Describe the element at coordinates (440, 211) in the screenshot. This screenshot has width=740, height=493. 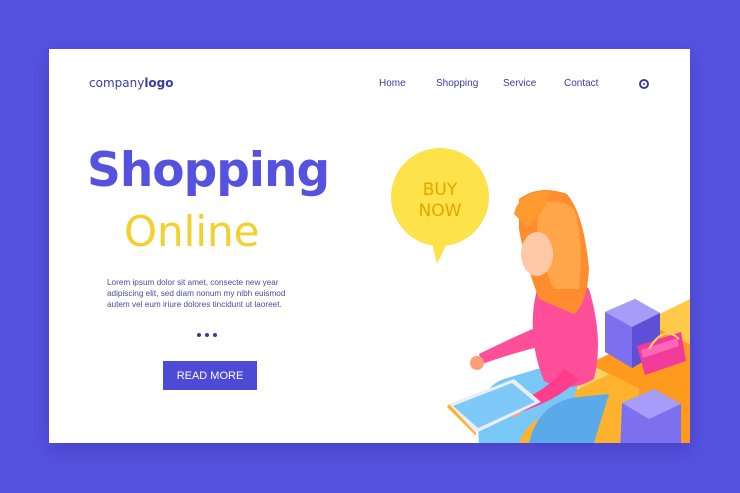
I see `bubble-line-2: NOW` at that location.